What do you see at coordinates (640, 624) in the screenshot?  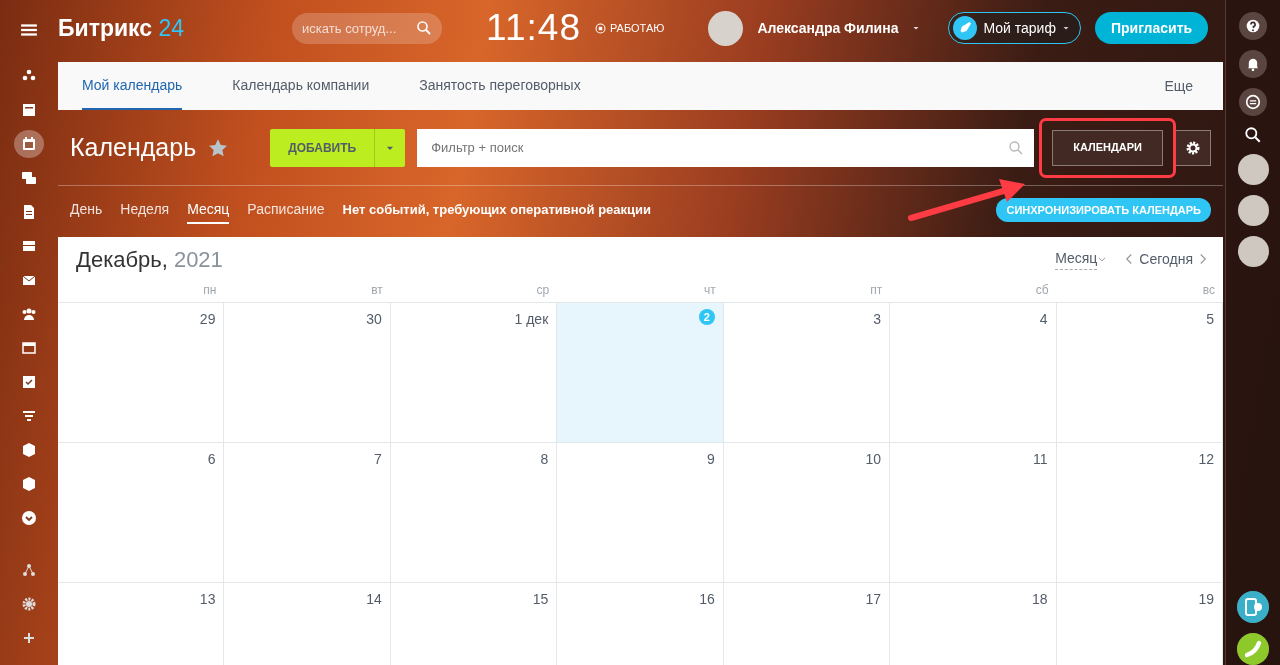 I see `day-cell: 16` at bounding box center [640, 624].